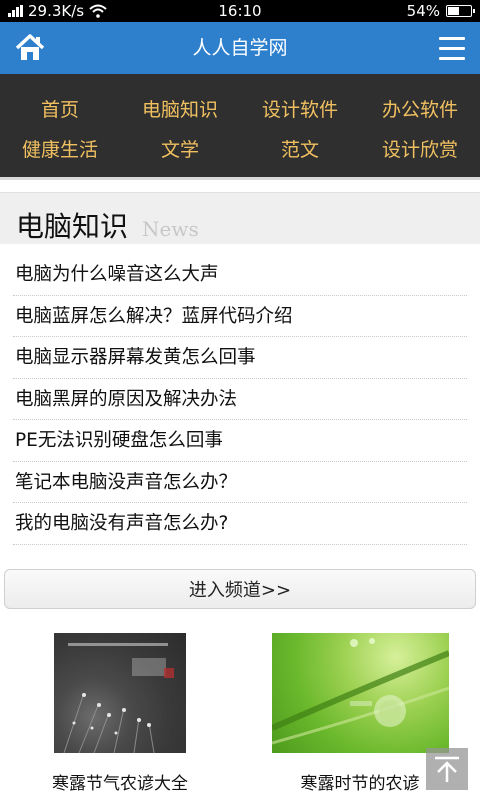  Describe the element at coordinates (420, 108) in the screenshot. I see `nav-item-office-software: 办公软件` at that location.